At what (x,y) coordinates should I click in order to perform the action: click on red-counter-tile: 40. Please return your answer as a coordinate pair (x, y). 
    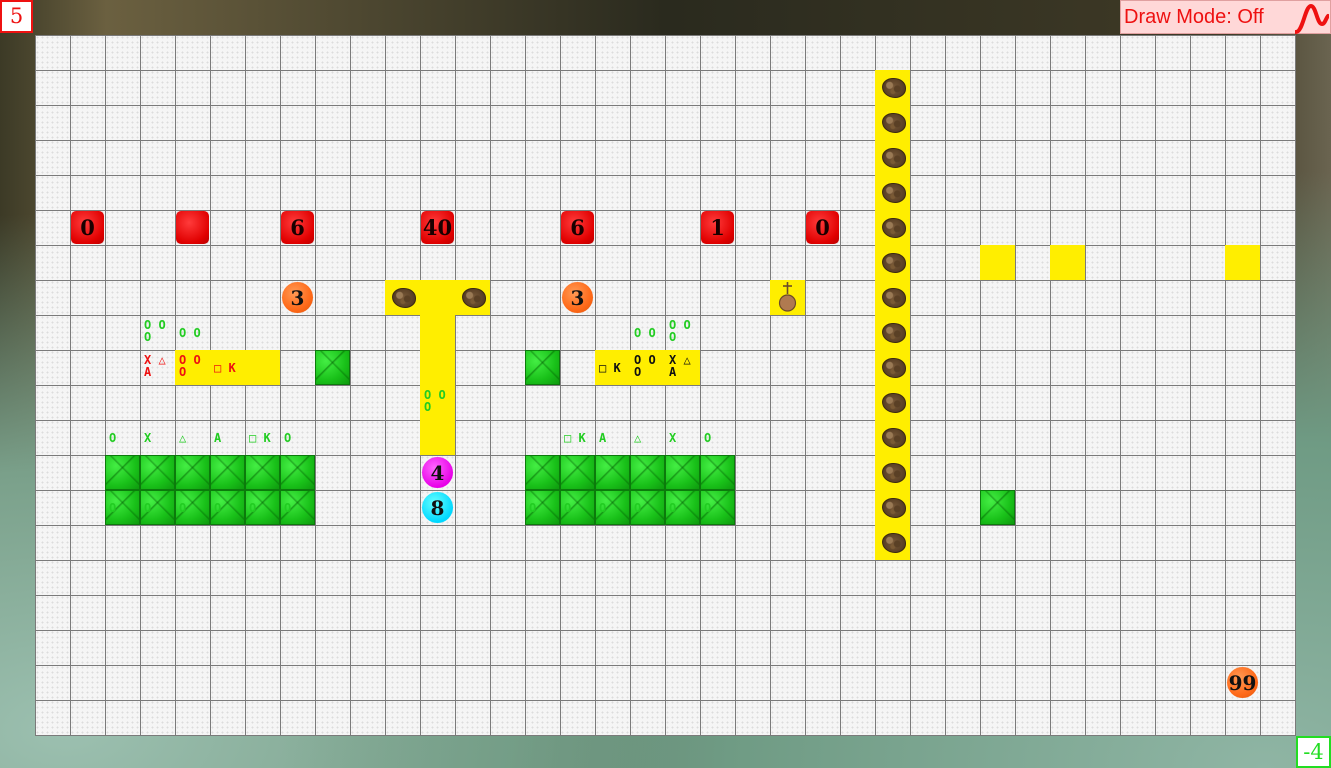
    Looking at the image, I should click on (437, 227).